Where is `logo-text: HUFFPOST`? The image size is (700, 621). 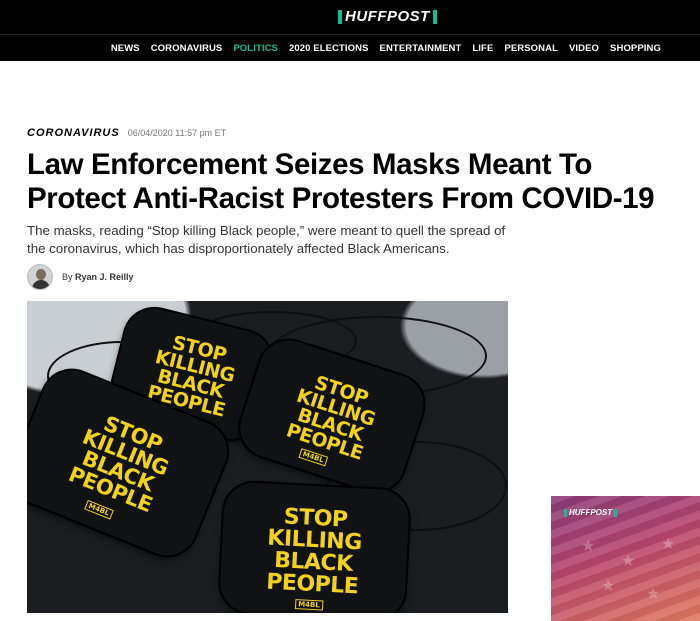
logo-text: HUFFPOST is located at coordinates (387, 16).